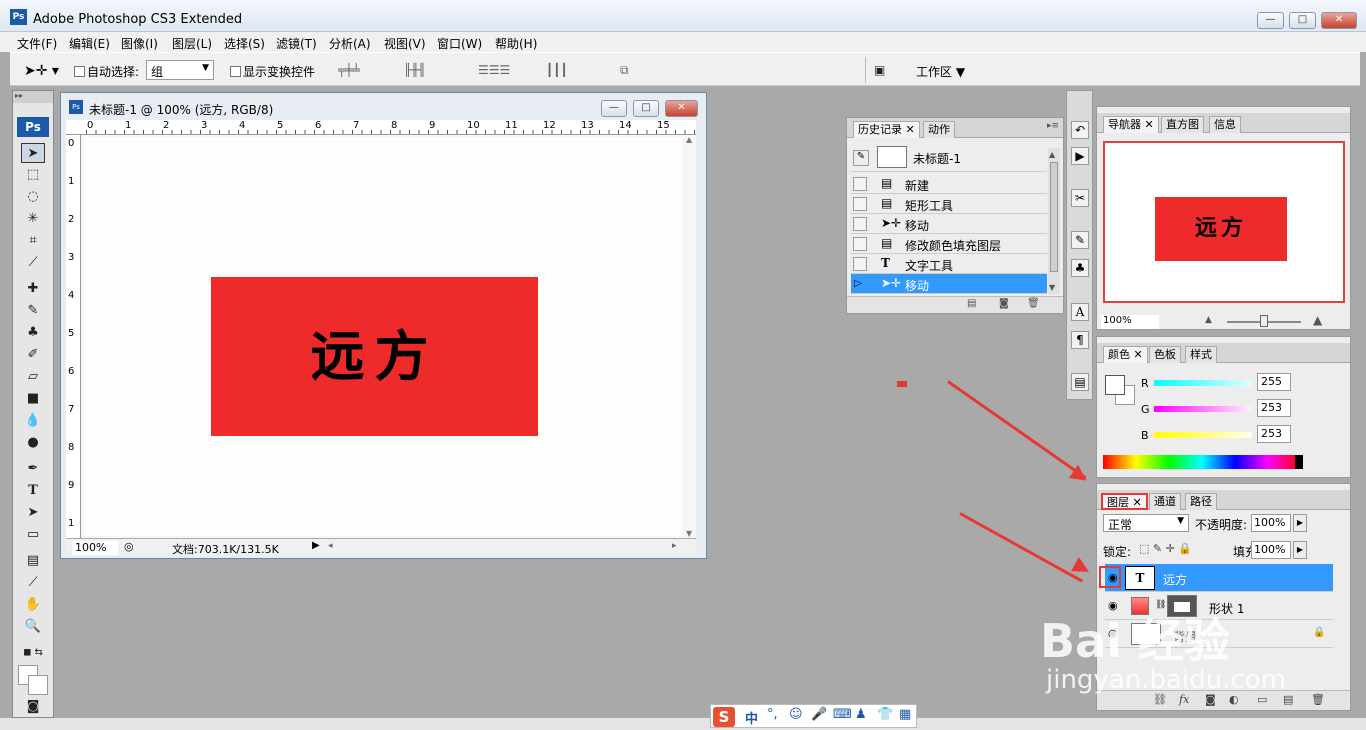  Describe the element at coordinates (106, 71) in the screenshot. I see `auto-select-checkbox: 自动选择:` at that location.